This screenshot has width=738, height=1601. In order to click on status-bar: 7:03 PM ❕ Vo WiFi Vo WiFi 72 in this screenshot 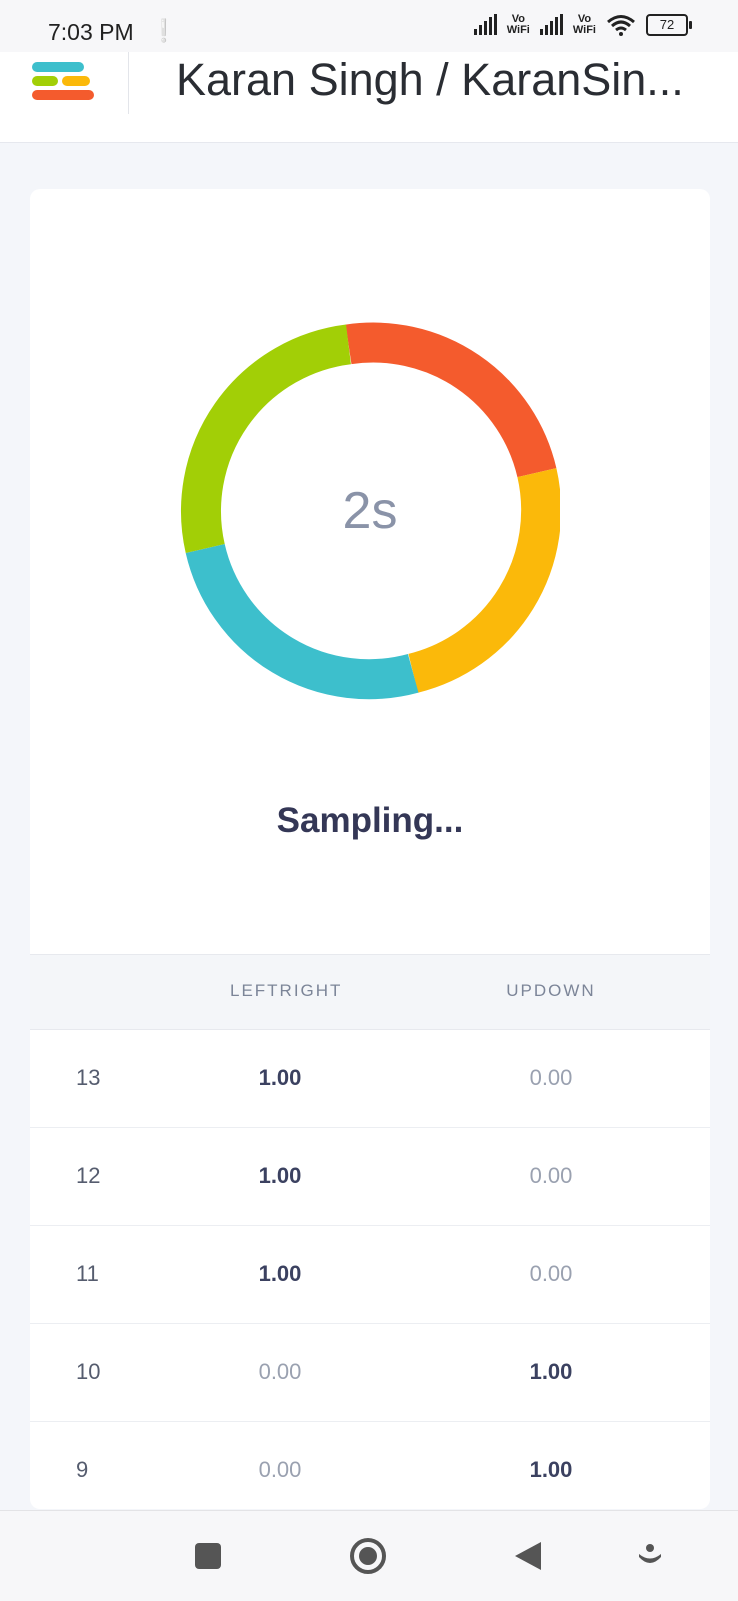, I will do `click(369, 26)`.